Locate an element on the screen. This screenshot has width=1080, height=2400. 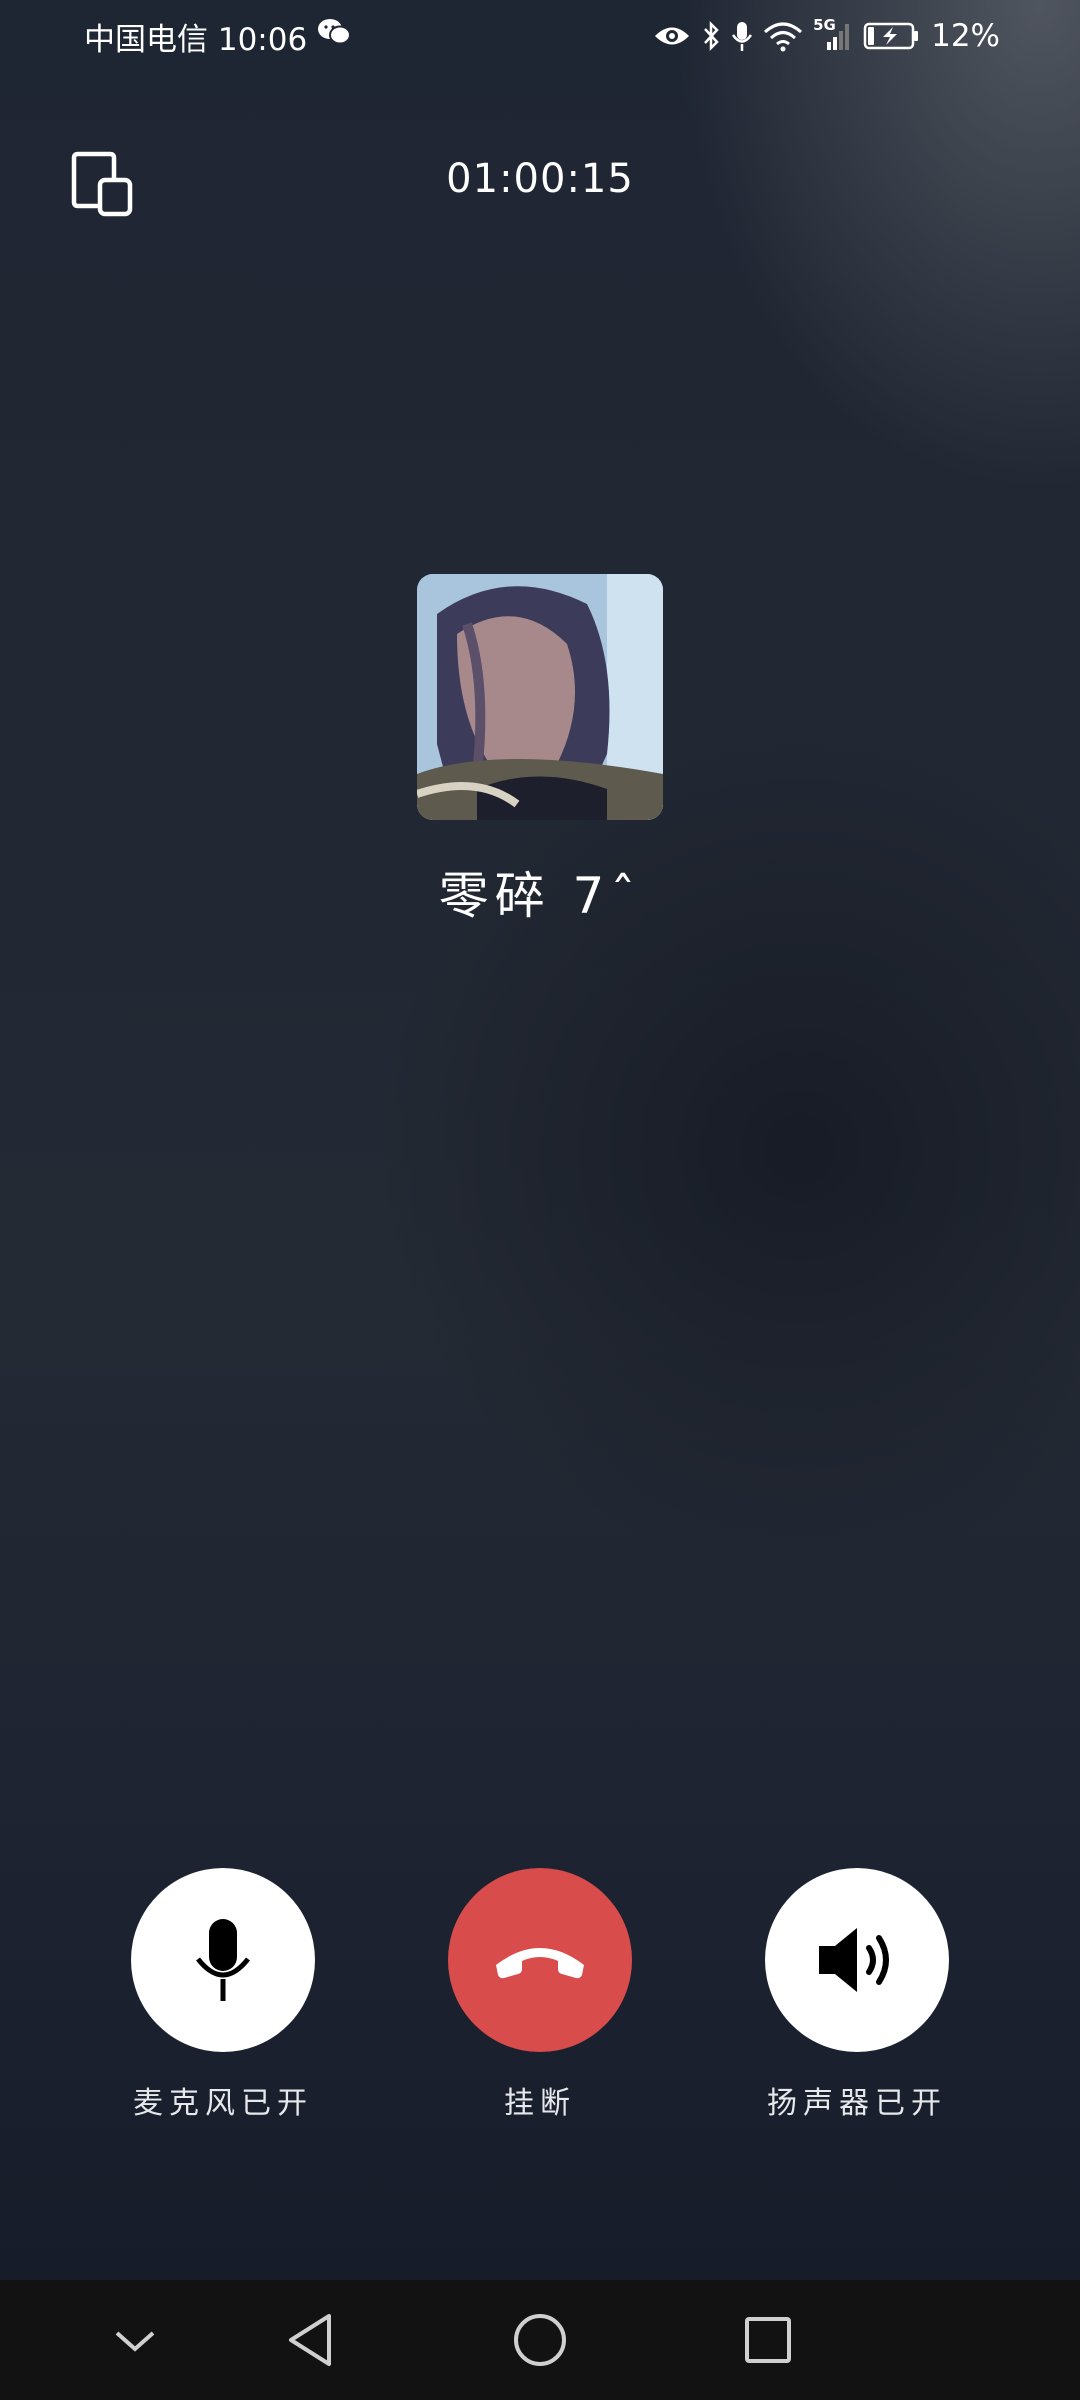
hangup-label: 挂断 is located at coordinates (540, 2103).